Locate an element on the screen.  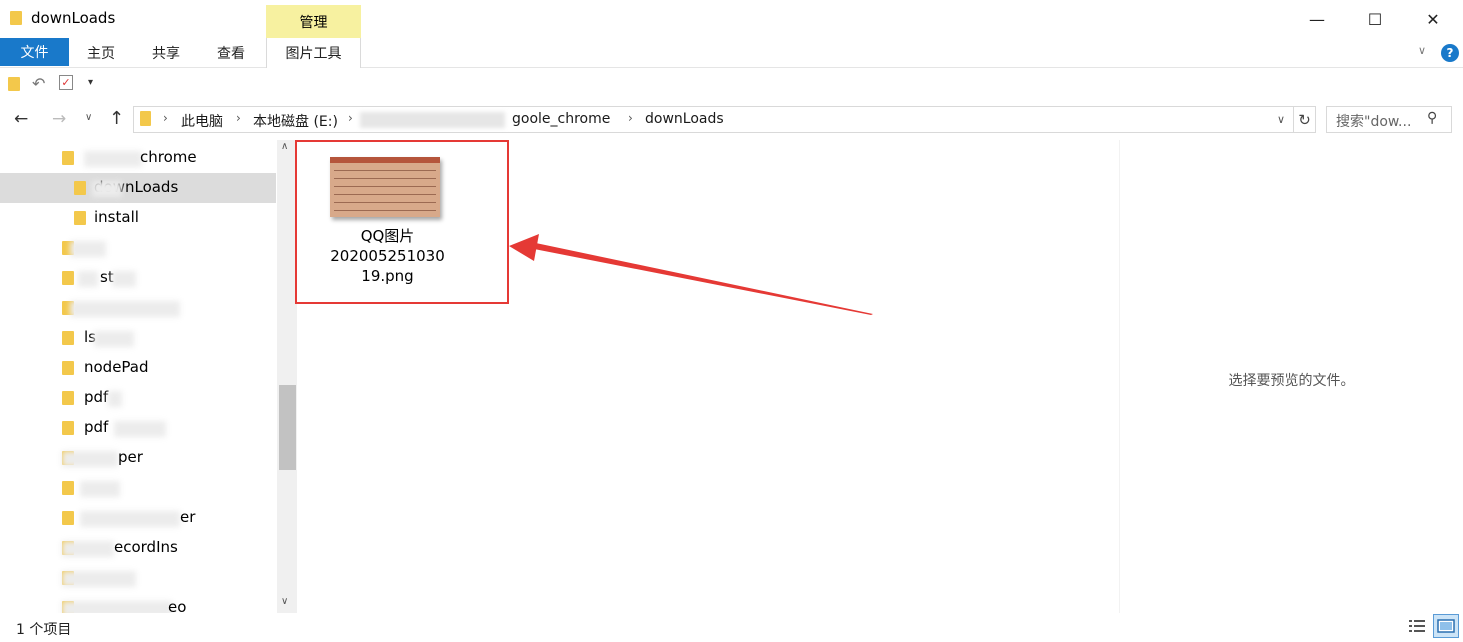
nav-item: ecordIns is located at coordinates (138, 548).